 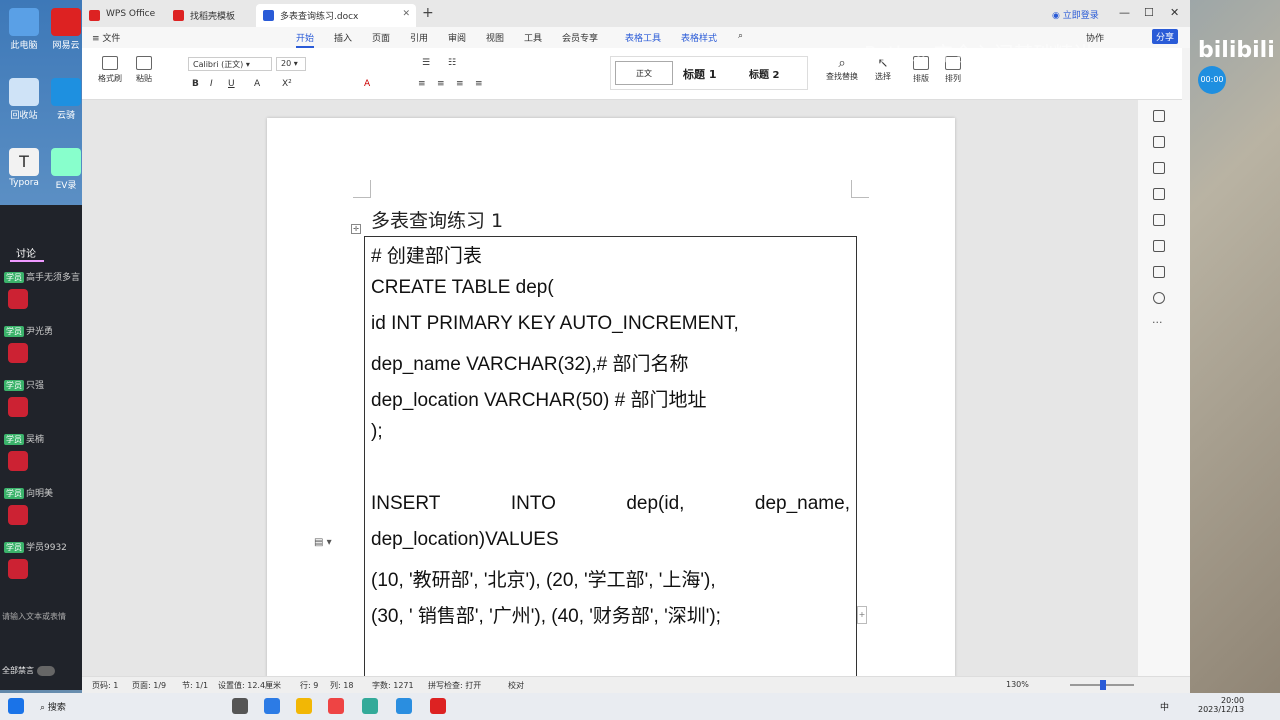 What do you see at coordinates (211, 84) in the screenshot?
I see `italic-button: I` at bounding box center [211, 84].